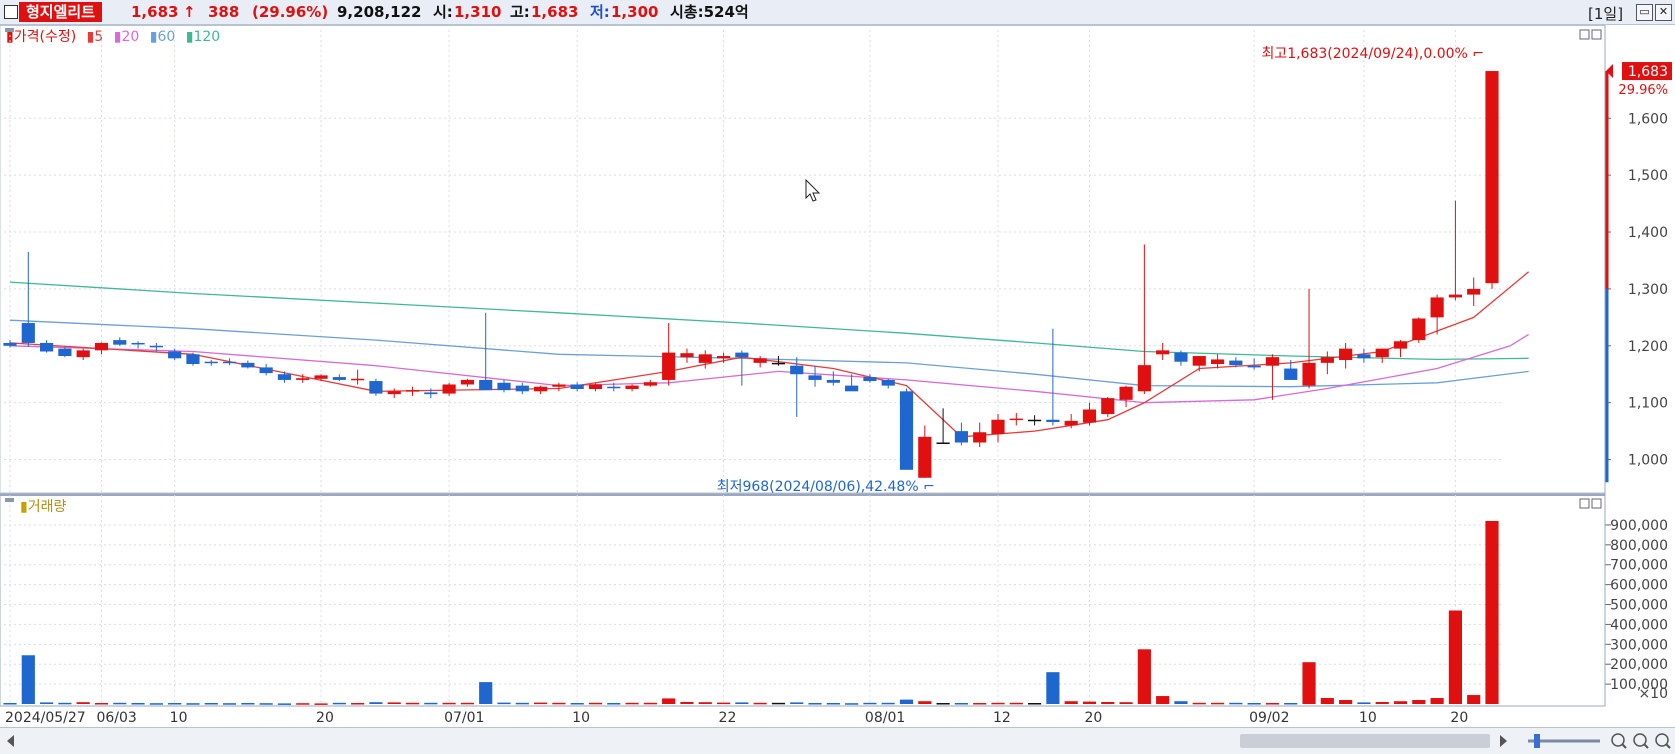  What do you see at coordinates (10, 741) in the screenshot?
I see `scroll-left-icon` at bounding box center [10, 741].